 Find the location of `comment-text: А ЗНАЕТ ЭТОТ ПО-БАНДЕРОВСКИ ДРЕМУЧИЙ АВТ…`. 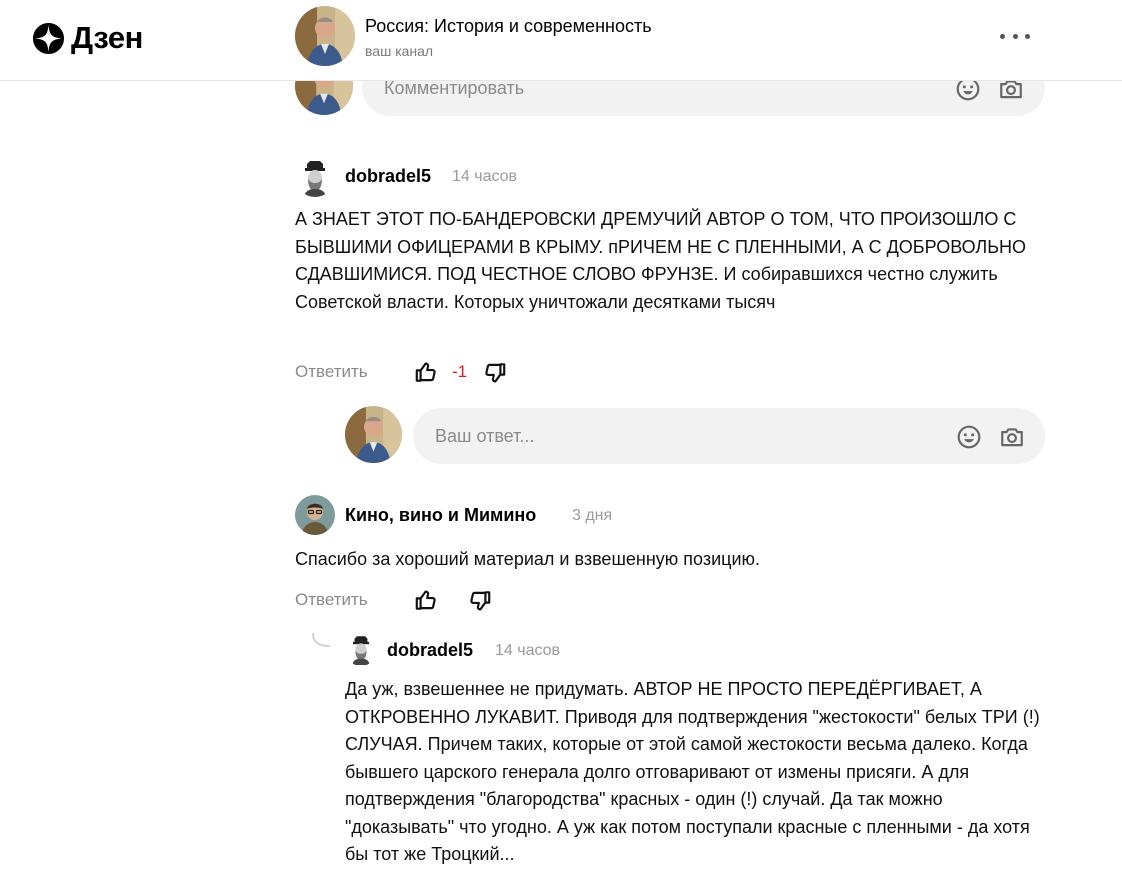

comment-text: А ЗНАЕТ ЭТОТ ПО-БАНДЕРОВСКИ ДРЕМУЧИЙ АВТ… is located at coordinates (661, 260).